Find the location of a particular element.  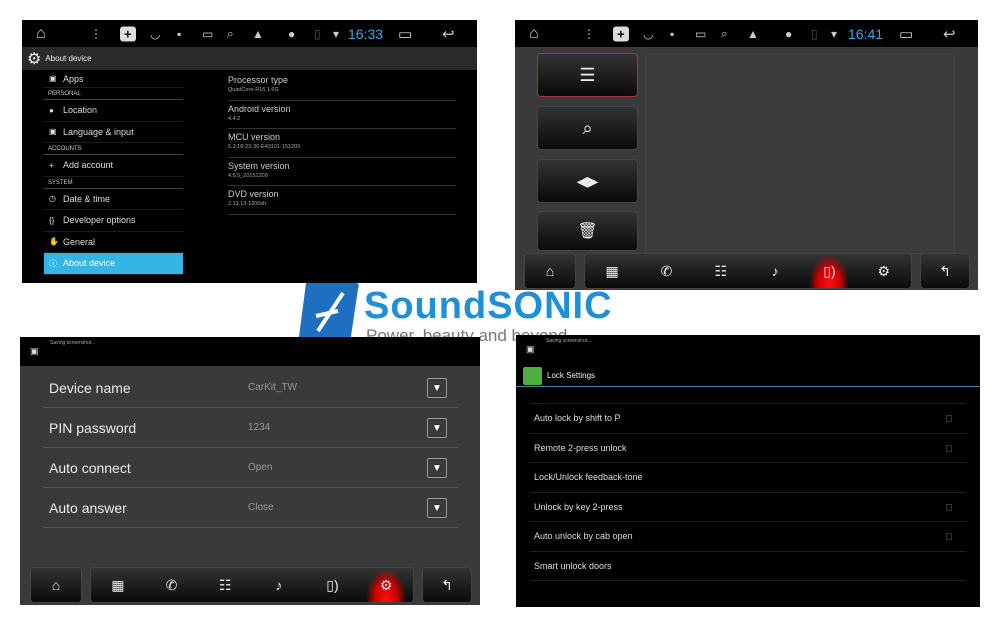

setting-row: Device name CarKit_TW ▼ is located at coordinates (250, 388).